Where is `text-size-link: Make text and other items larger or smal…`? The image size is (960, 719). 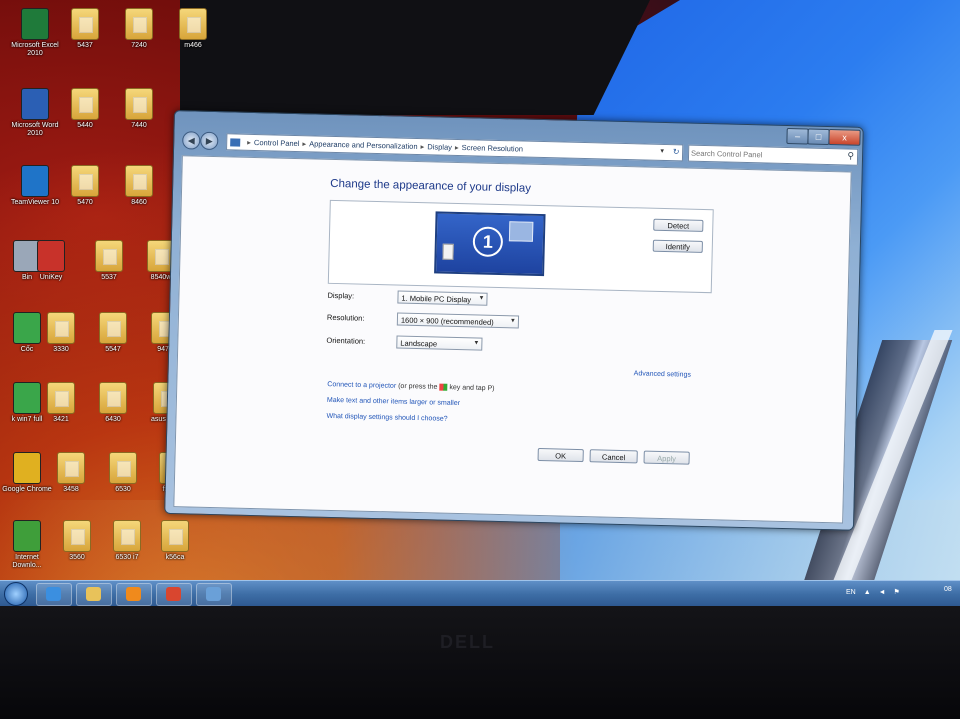 text-size-link: Make text and other items larger or smal… is located at coordinates (393, 402).